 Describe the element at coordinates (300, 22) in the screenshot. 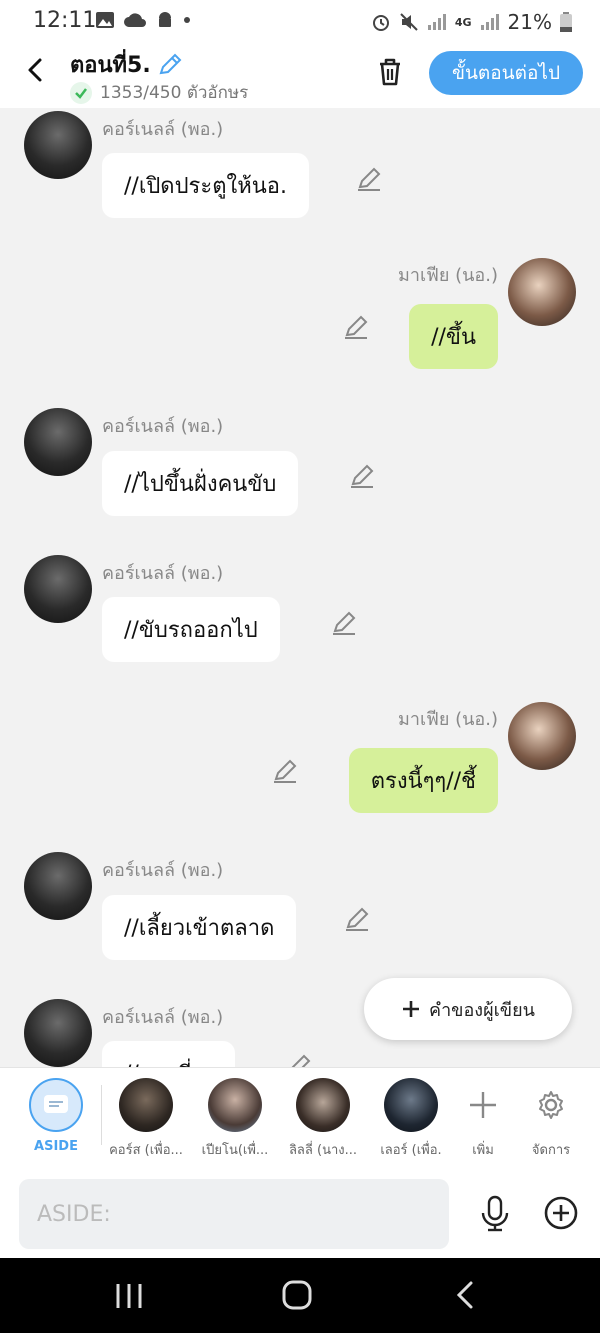

I see `status-bar: 12:11 4G 21%` at that location.